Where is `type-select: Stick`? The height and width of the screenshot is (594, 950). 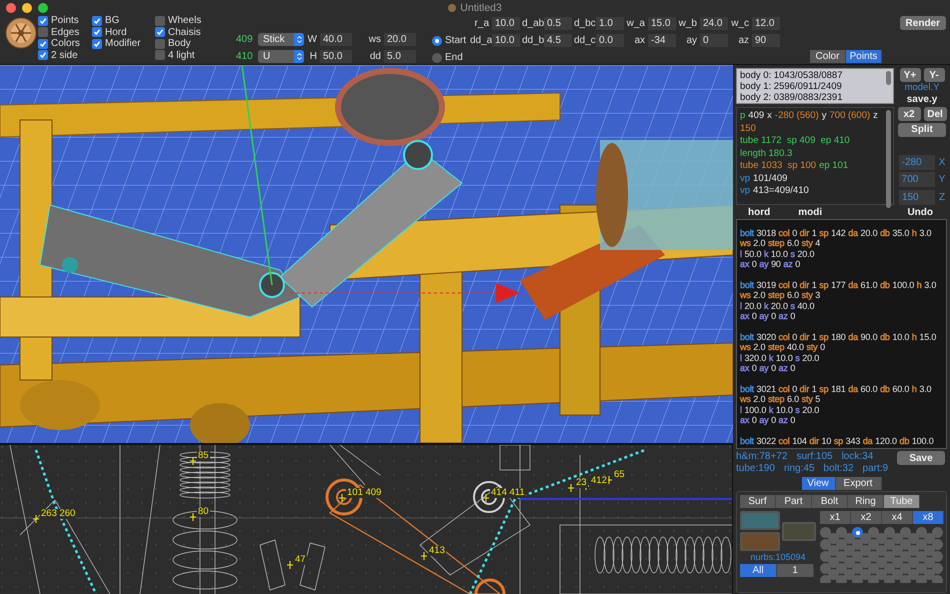
type-select: Stick is located at coordinates (281, 39).